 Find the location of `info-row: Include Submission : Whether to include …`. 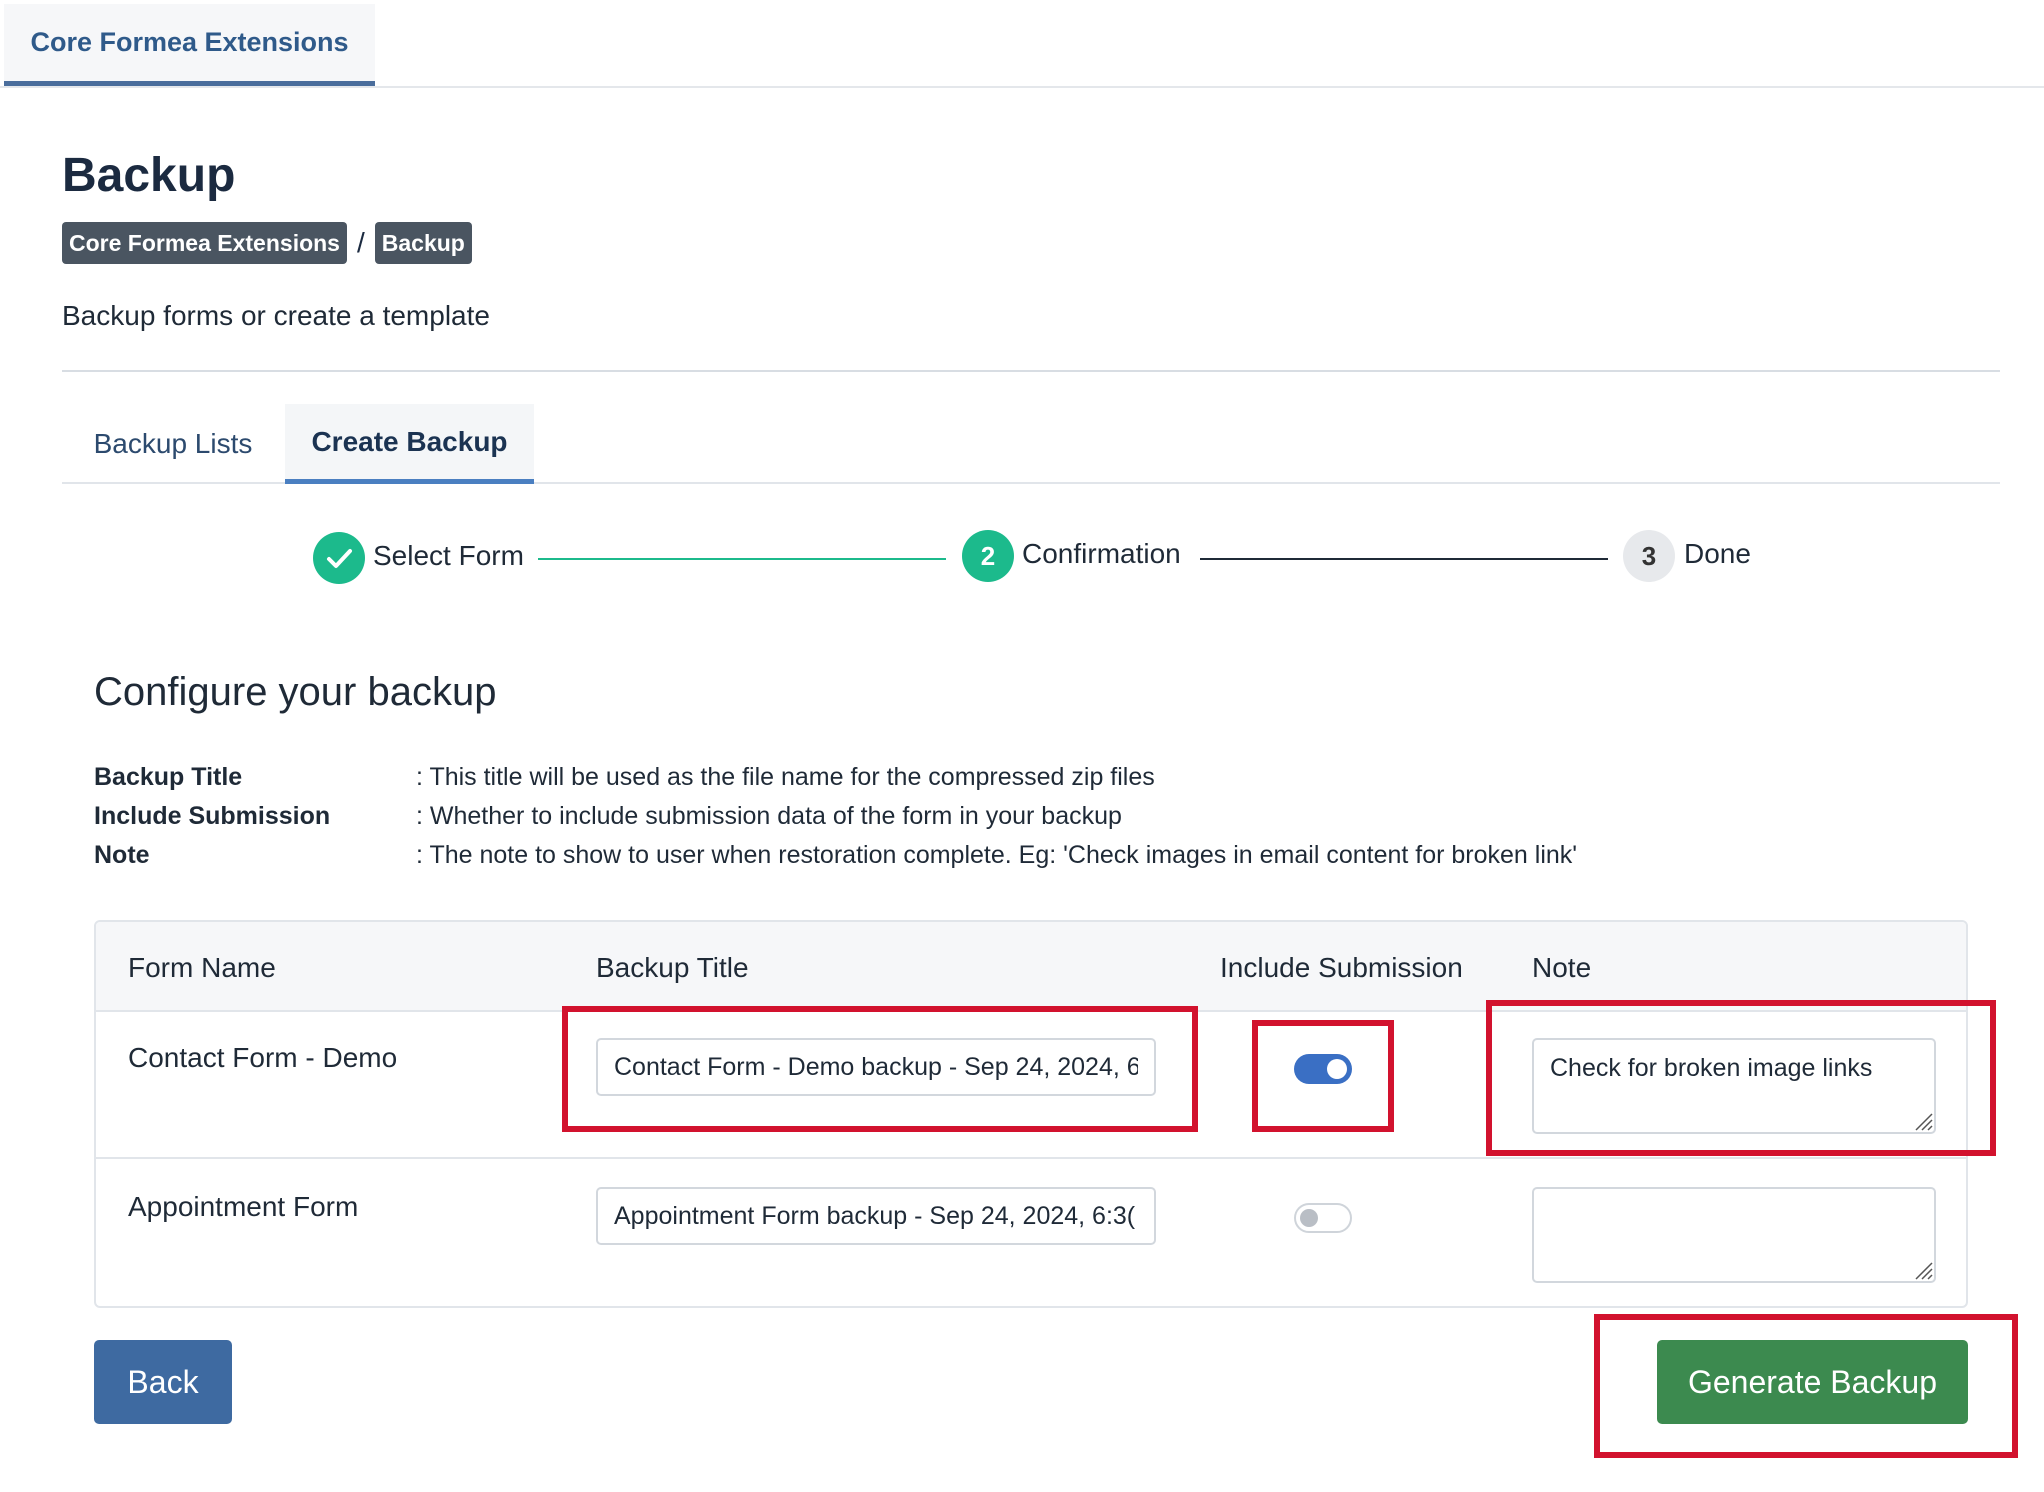

info-row: Include Submission : Whether to include … is located at coordinates (835, 816).